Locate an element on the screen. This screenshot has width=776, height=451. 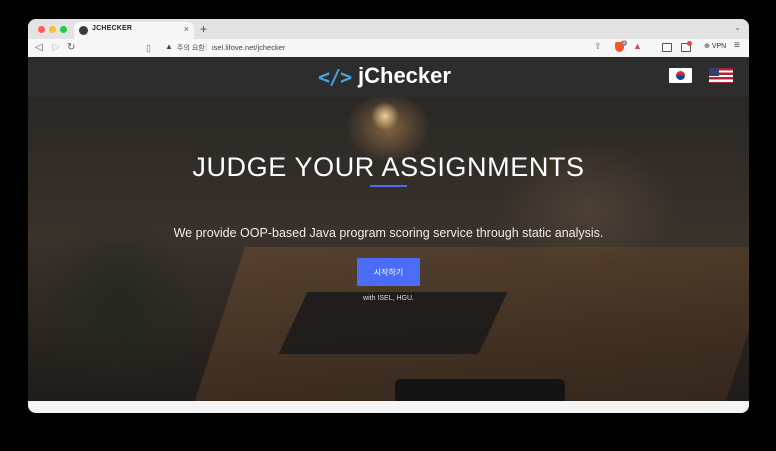
wallet-notification-dot is located at coordinates (689, 43).